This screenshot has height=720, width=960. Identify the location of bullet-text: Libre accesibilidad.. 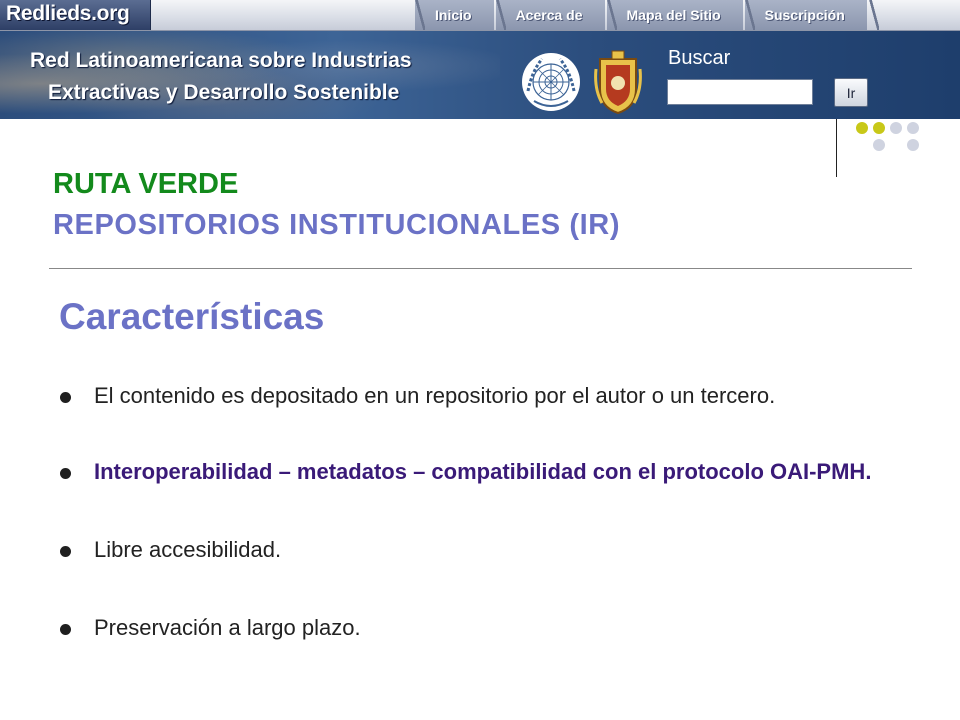
(188, 549).